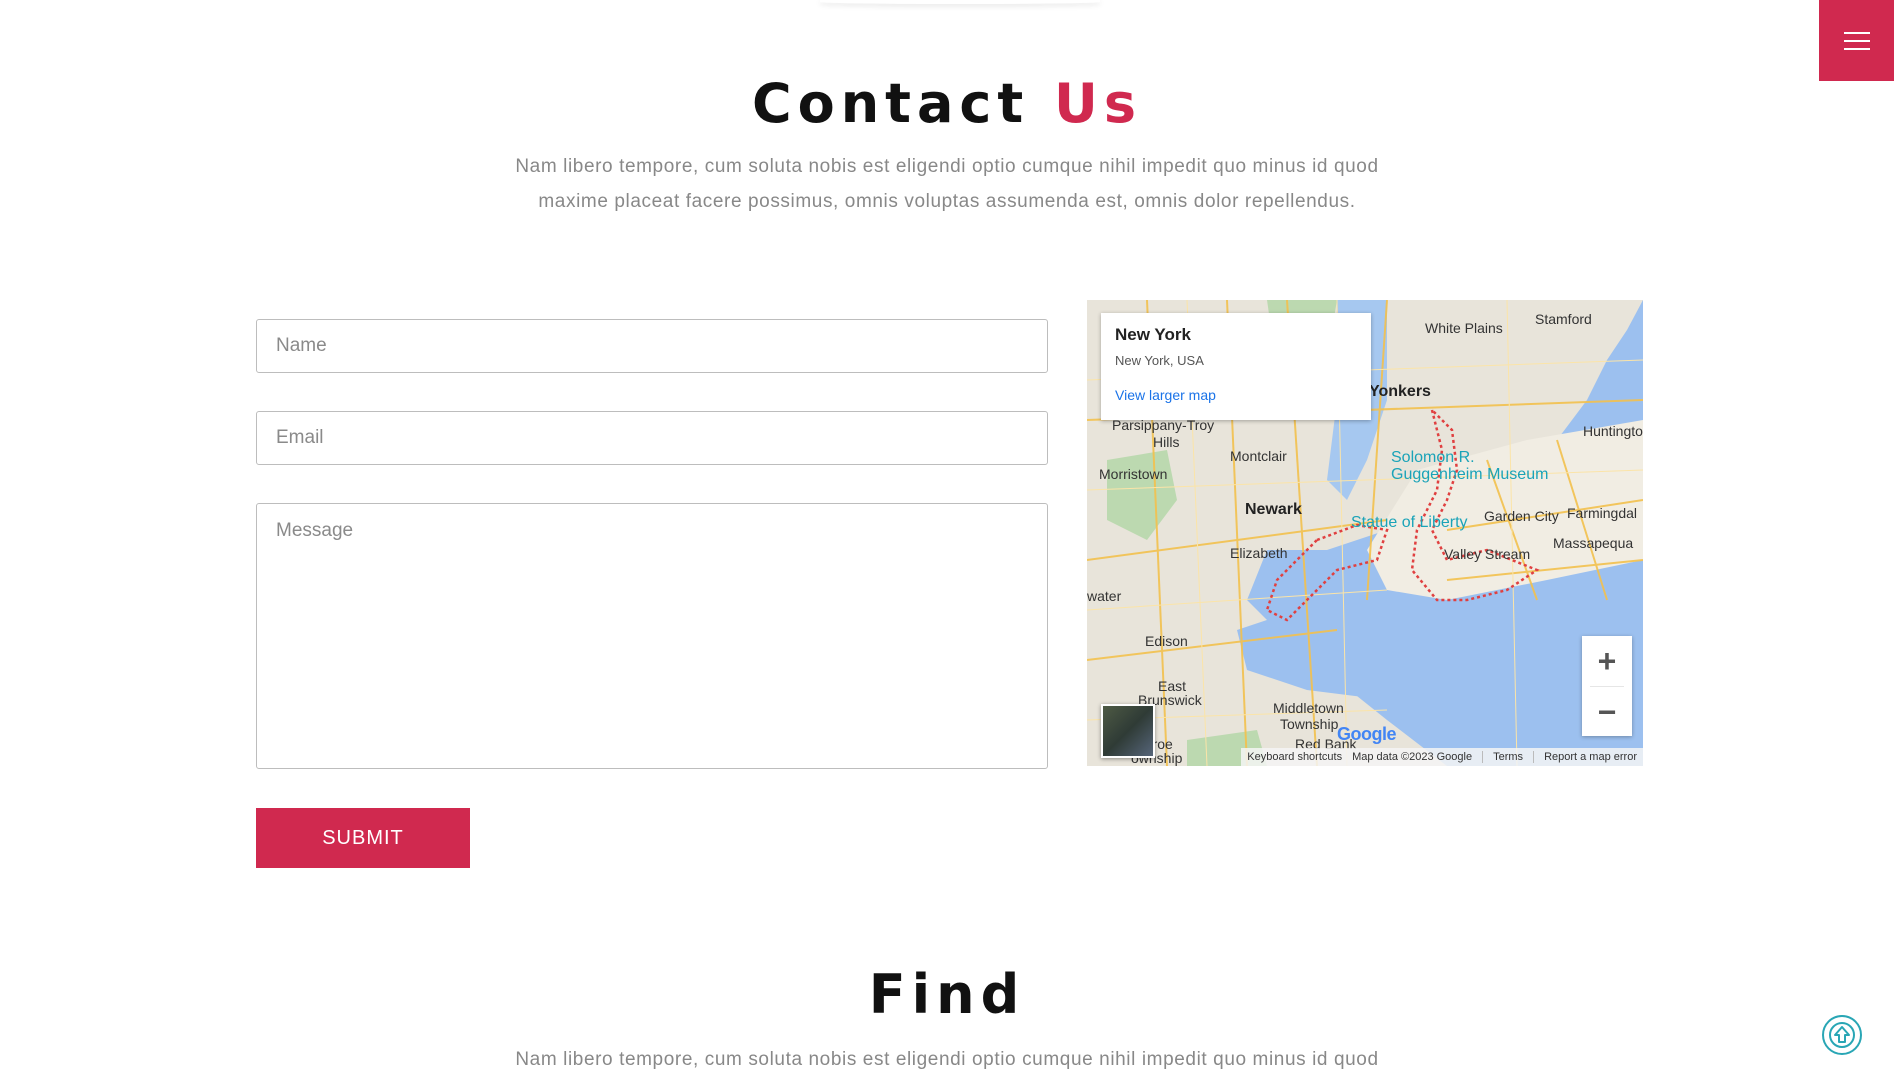  Describe the element at coordinates (1590, 757) in the screenshot. I see `report-map-error-link: Report a map error` at that location.